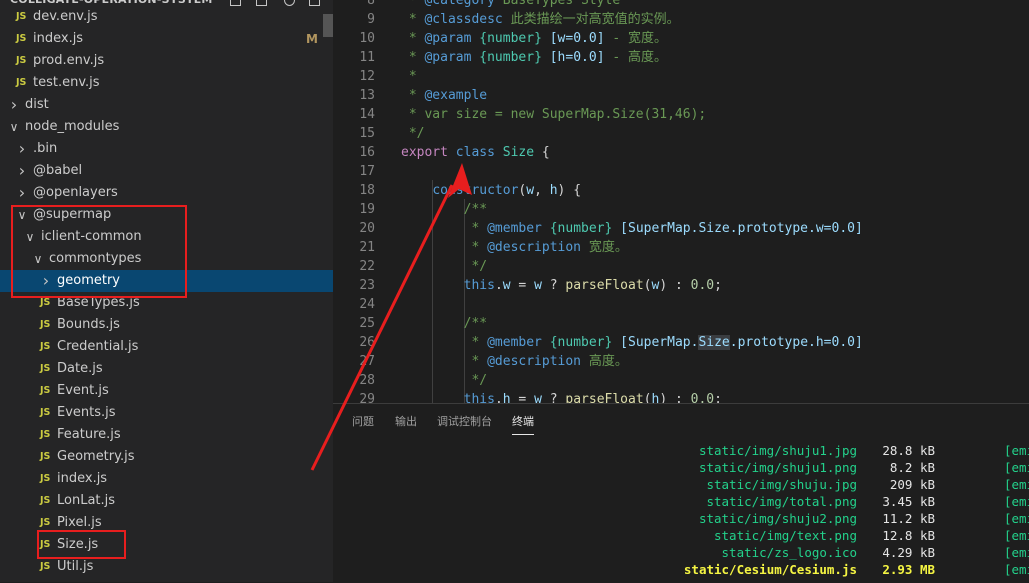 This screenshot has height=583, width=1029. What do you see at coordinates (681, 95) in the screenshot?
I see `code-line: 13 * @example` at bounding box center [681, 95].